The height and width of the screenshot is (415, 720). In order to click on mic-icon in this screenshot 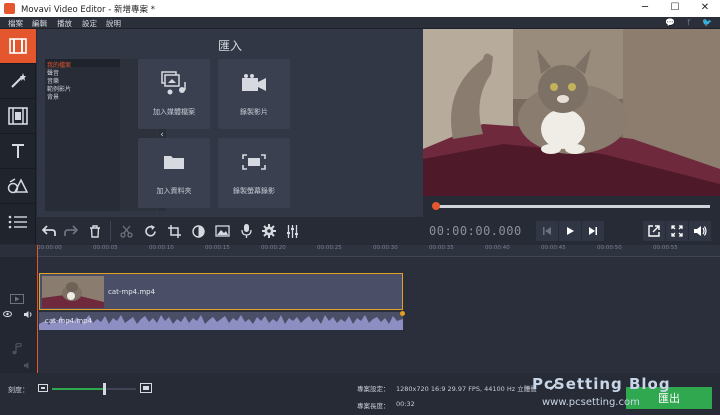, I will do `click(246, 231)`.